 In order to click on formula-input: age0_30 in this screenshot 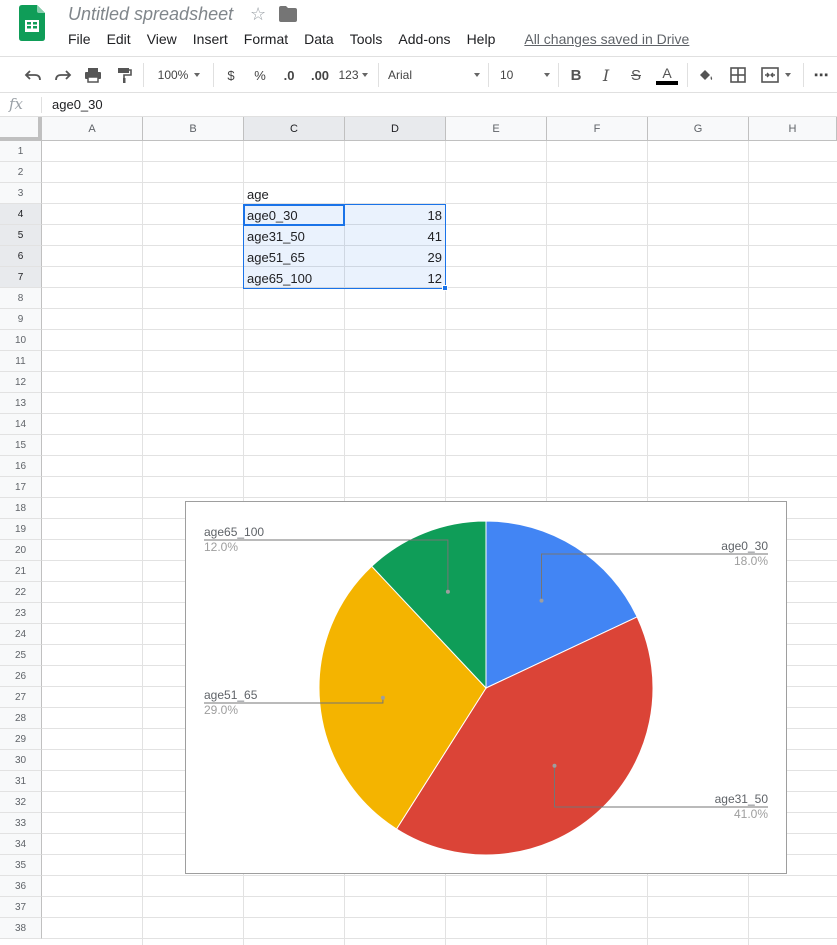, I will do `click(77, 104)`.